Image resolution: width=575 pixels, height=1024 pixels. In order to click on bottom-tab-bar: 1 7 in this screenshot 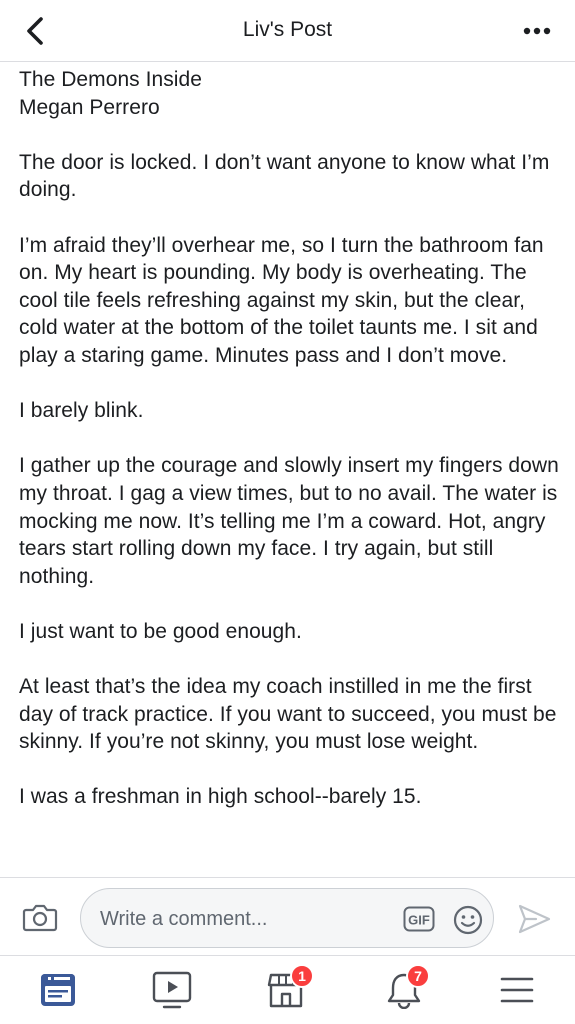, I will do `click(287, 989)`.